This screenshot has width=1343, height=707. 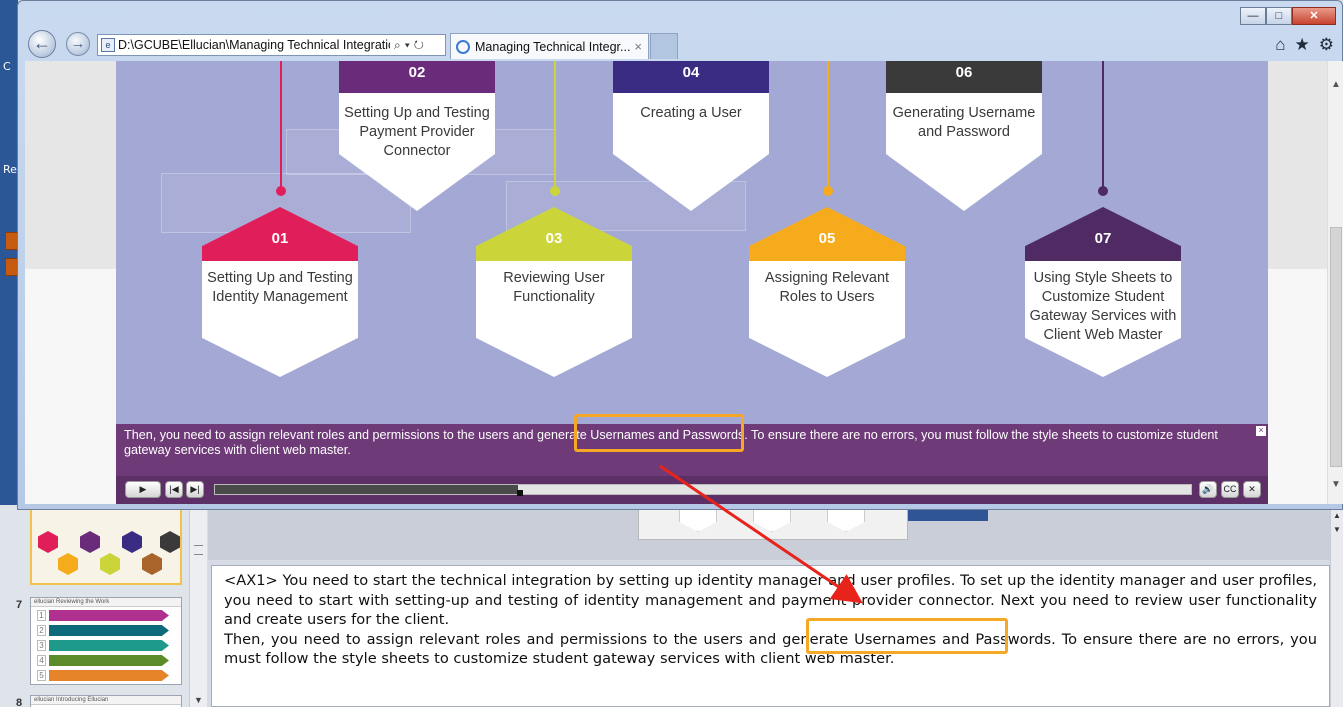 I want to click on desktop-label-c: C, so click(x=7, y=66).